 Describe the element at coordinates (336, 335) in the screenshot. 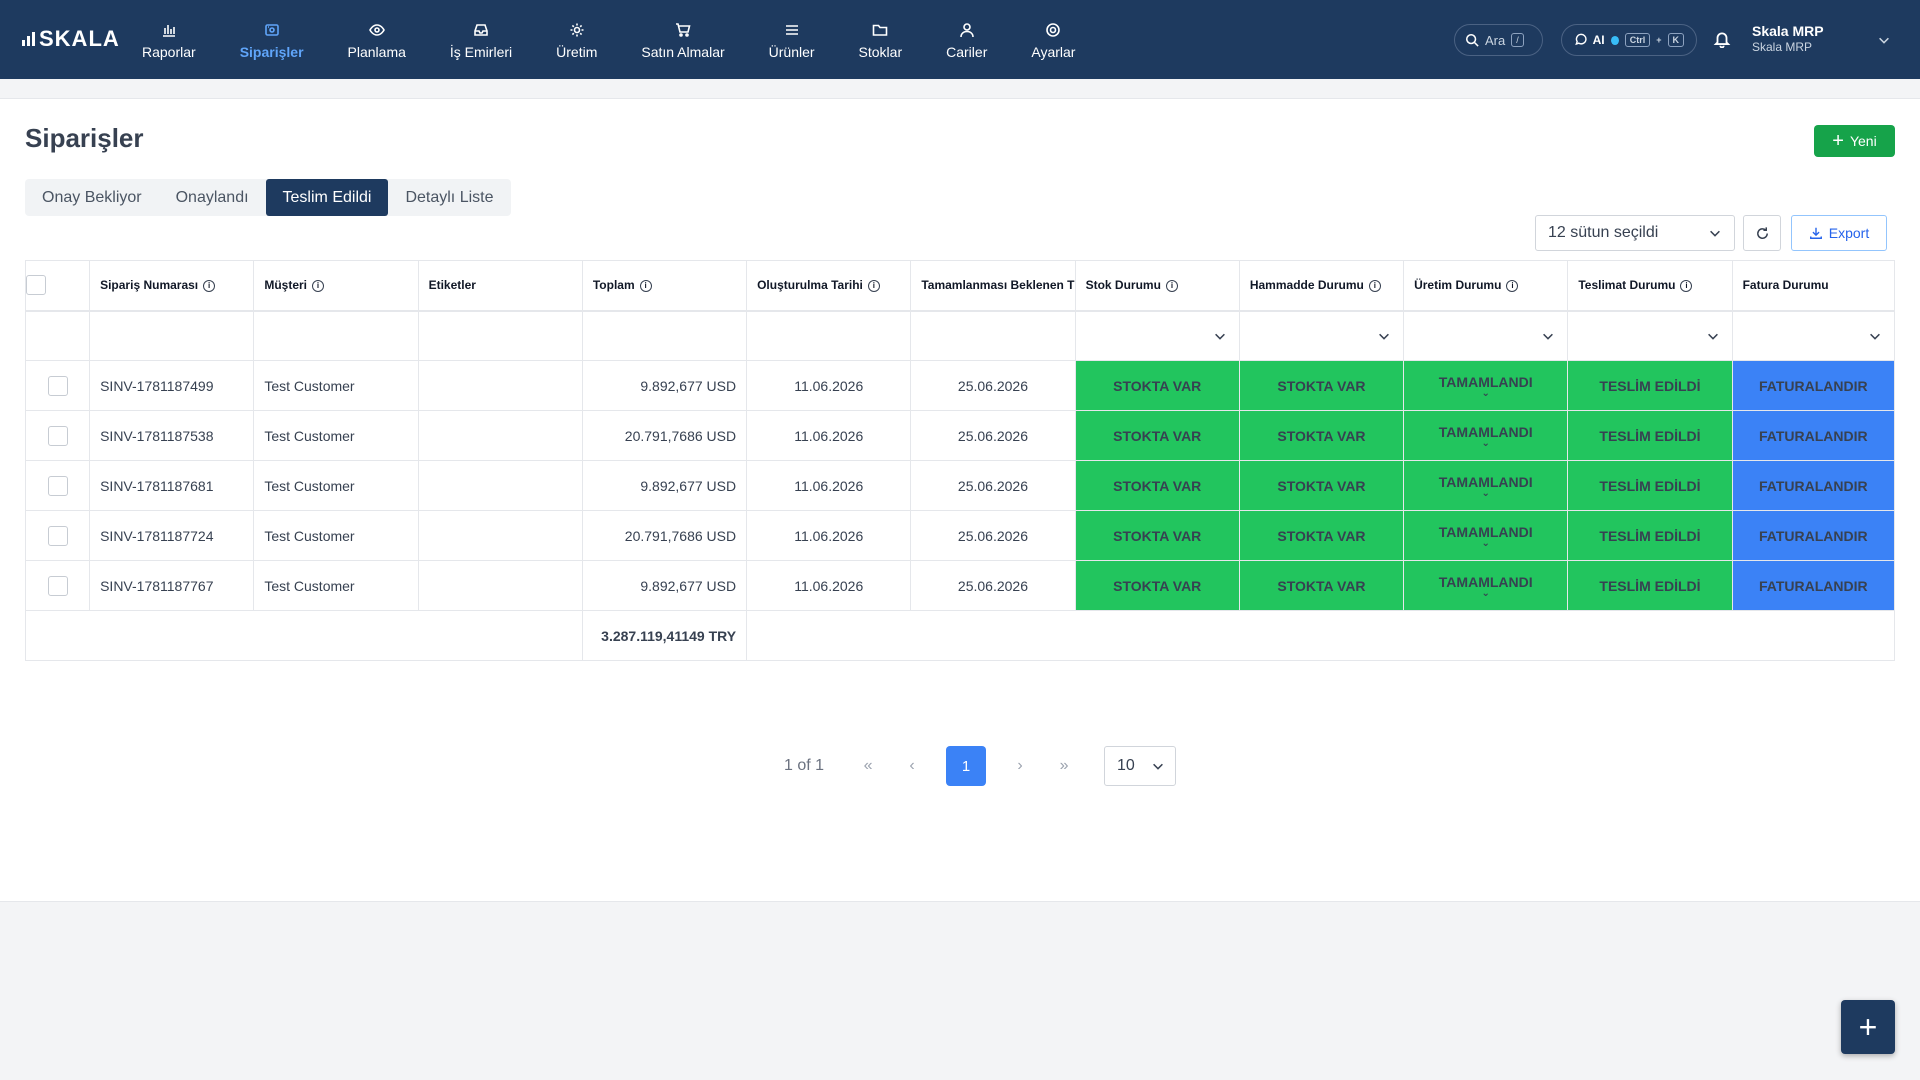

I see `filter-customer-input` at that location.